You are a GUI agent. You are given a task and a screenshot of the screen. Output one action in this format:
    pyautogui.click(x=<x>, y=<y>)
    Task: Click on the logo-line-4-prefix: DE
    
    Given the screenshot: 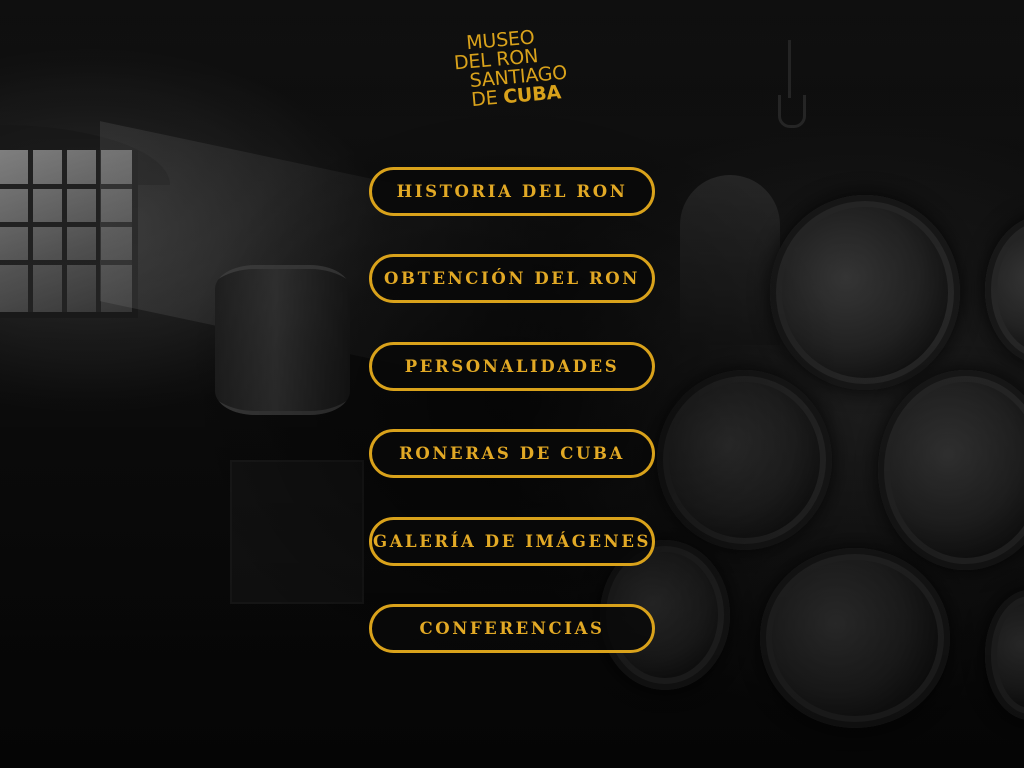 What is the action you would take?
    pyautogui.click(x=484, y=99)
    